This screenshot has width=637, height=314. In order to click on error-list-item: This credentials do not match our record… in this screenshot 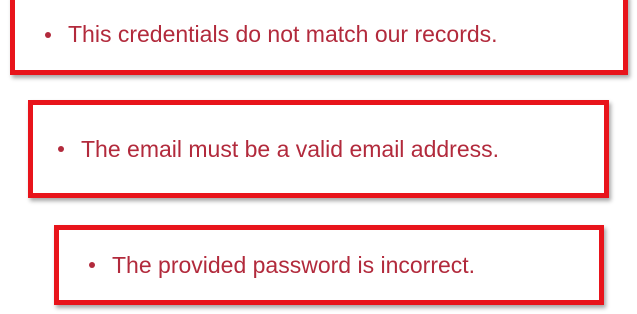, I will do `click(271, 34)`.